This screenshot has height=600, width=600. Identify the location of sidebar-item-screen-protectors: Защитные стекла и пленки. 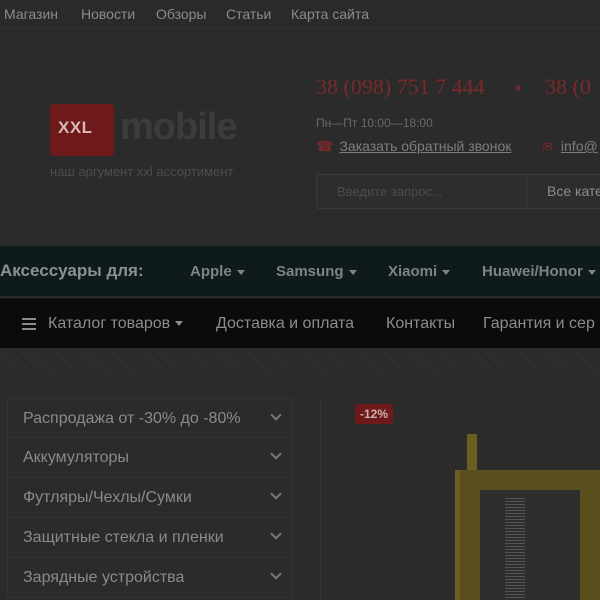
(150, 538).